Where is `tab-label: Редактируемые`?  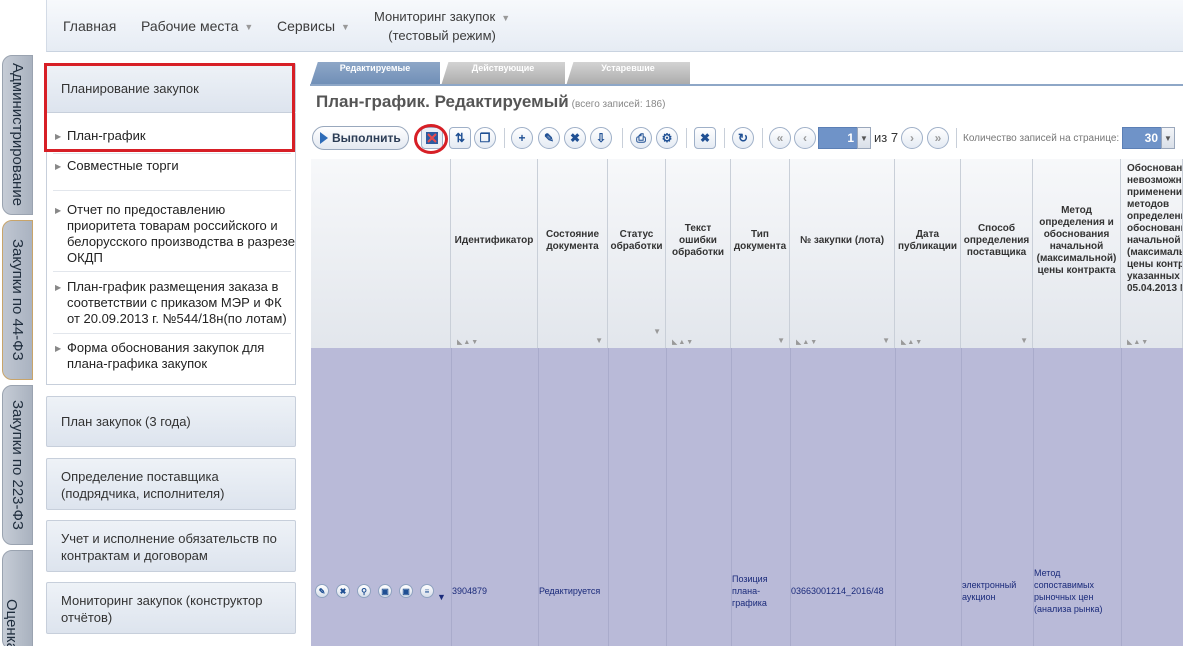
tab-label: Редактируемые is located at coordinates (375, 68).